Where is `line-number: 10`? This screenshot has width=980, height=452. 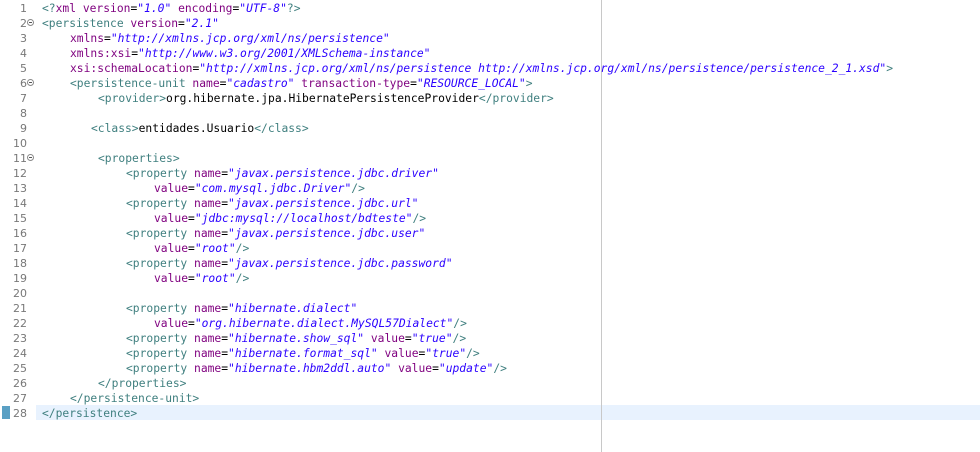
line-number: 10 is located at coordinates (20, 143).